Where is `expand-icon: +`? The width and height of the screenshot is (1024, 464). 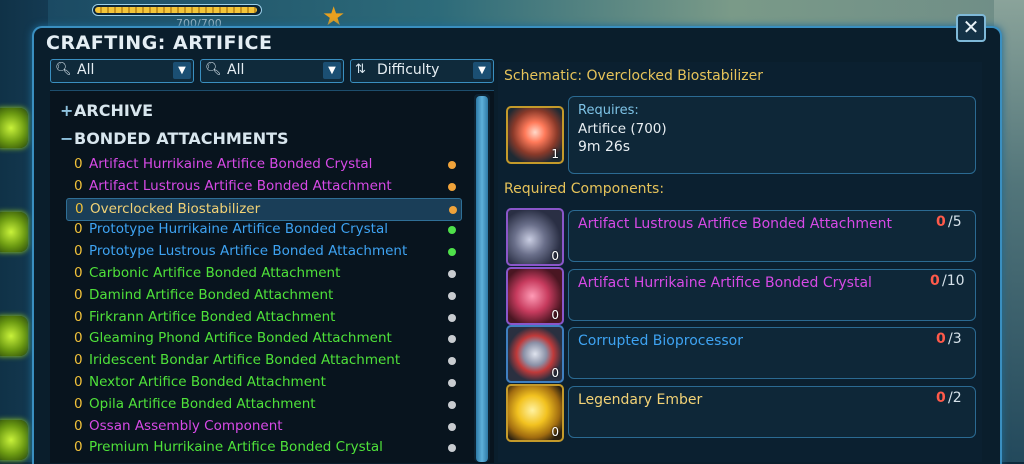
expand-icon: + is located at coordinates (67, 110).